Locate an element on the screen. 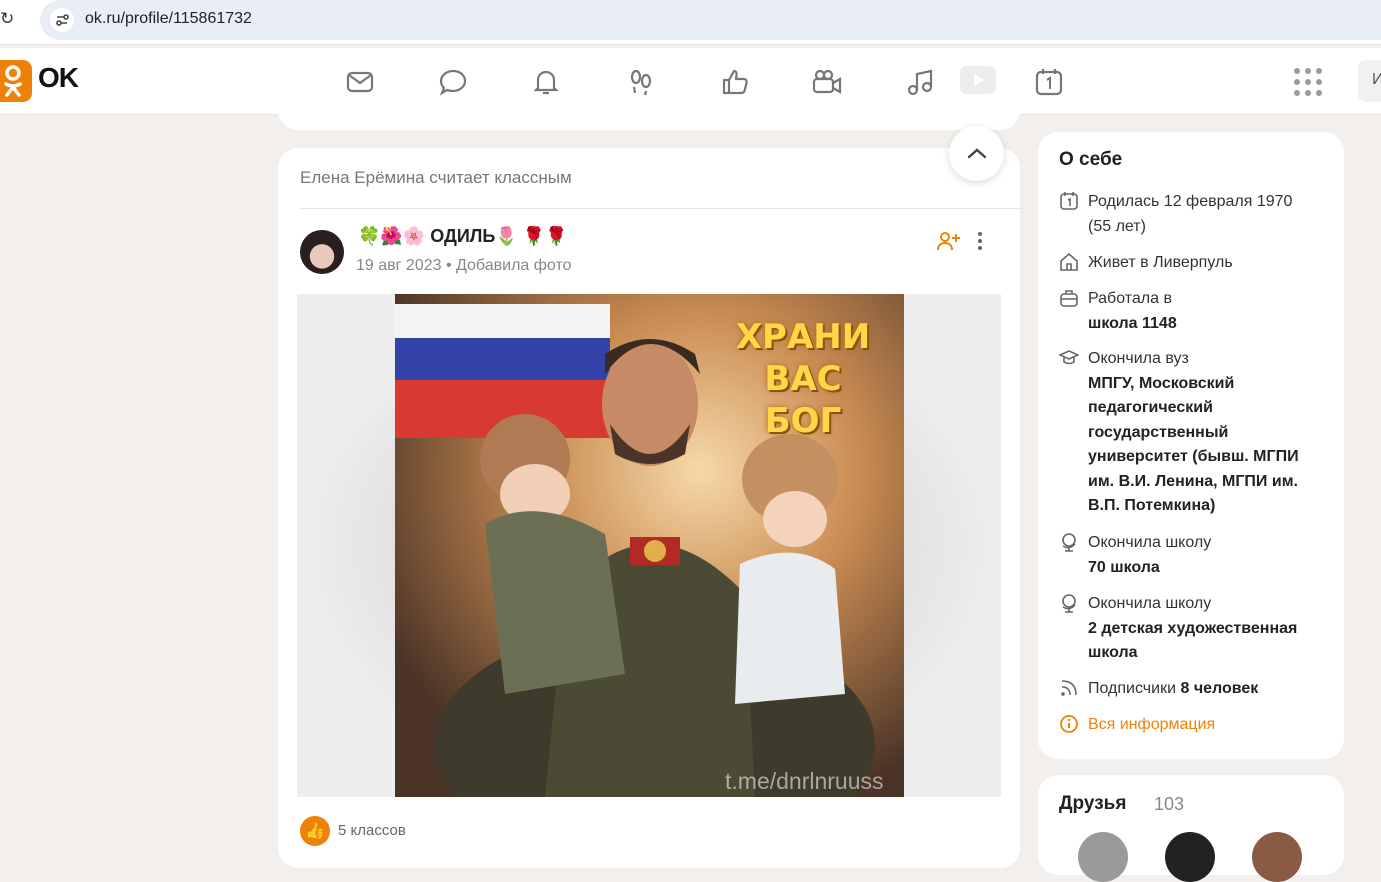  liked-by-text: Елена Ерёмина считает классным is located at coordinates (436, 178).